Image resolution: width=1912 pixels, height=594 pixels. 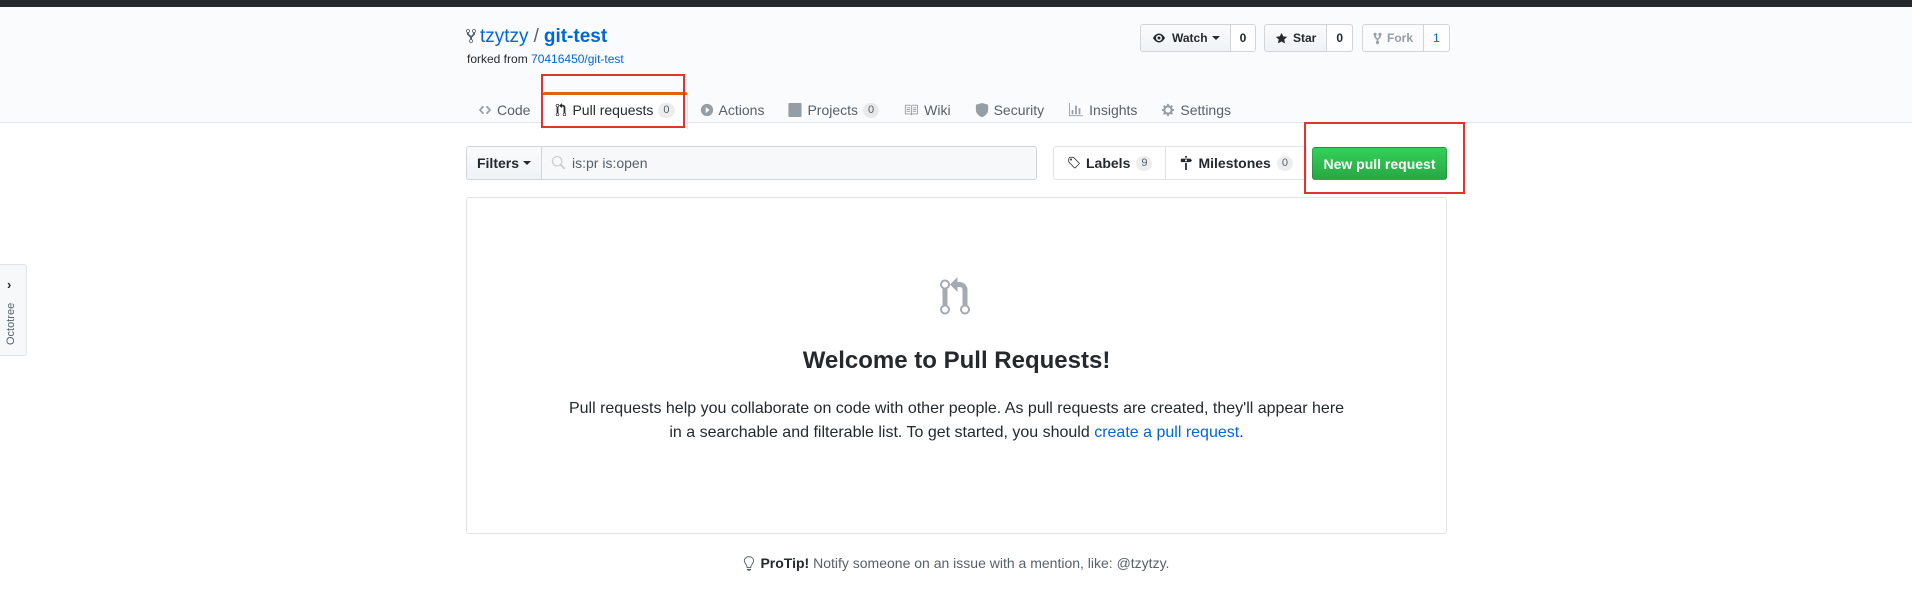 I want to click on tab-pull-requests: Pull requests 0, so click(x=615, y=110).